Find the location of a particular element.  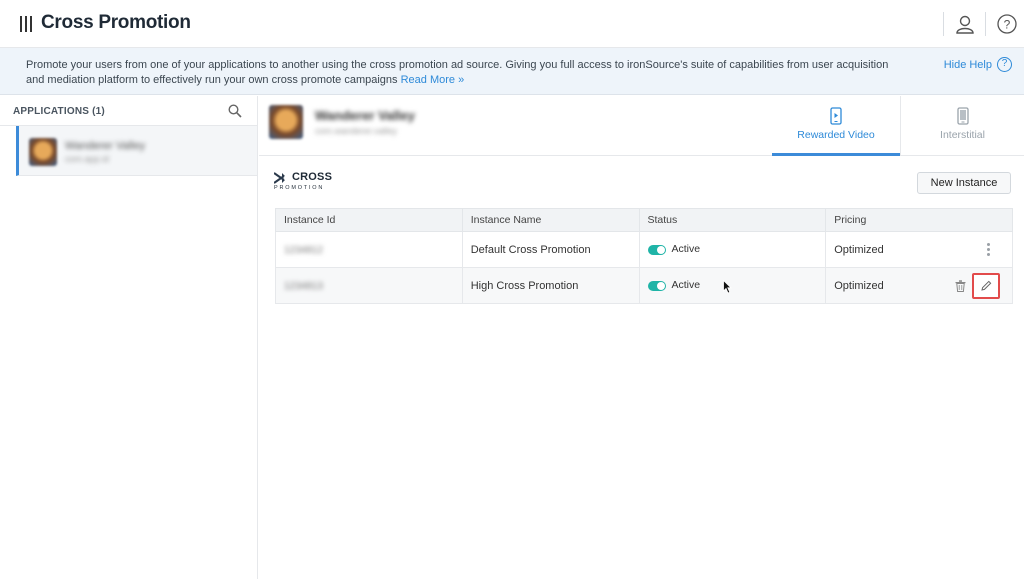

help-circle-icon: ? is located at coordinates (1007, 24).